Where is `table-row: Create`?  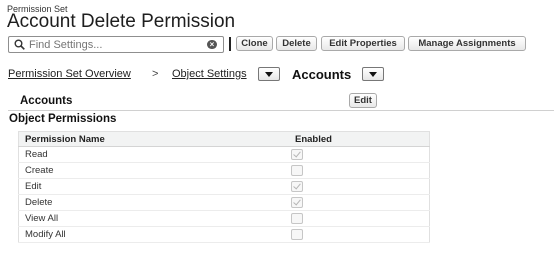 table-row: Create is located at coordinates (224, 170).